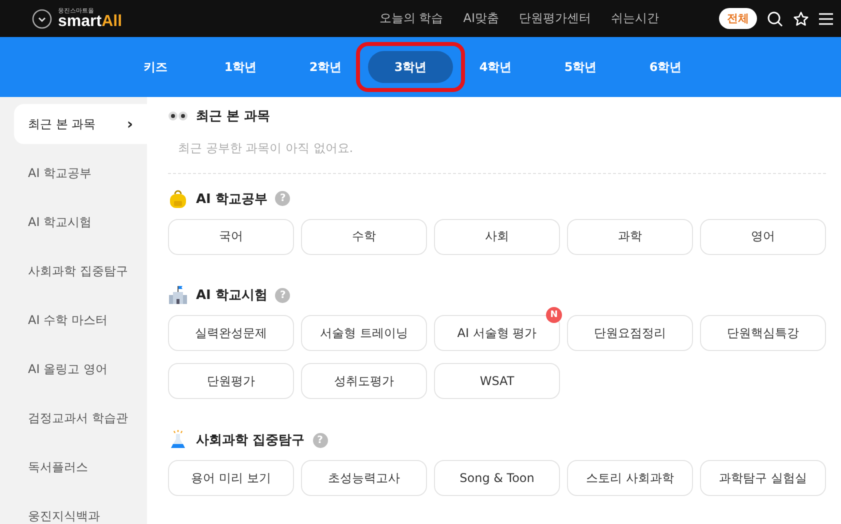  I want to click on grade-tab: 키즈, so click(155, 67).